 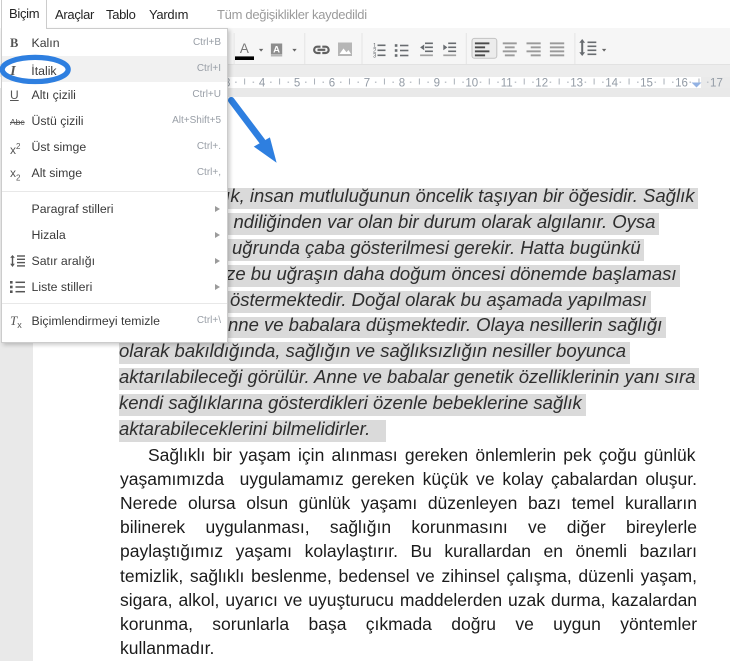 I want to click on svg-text: 10, so click(x=471, y=83).